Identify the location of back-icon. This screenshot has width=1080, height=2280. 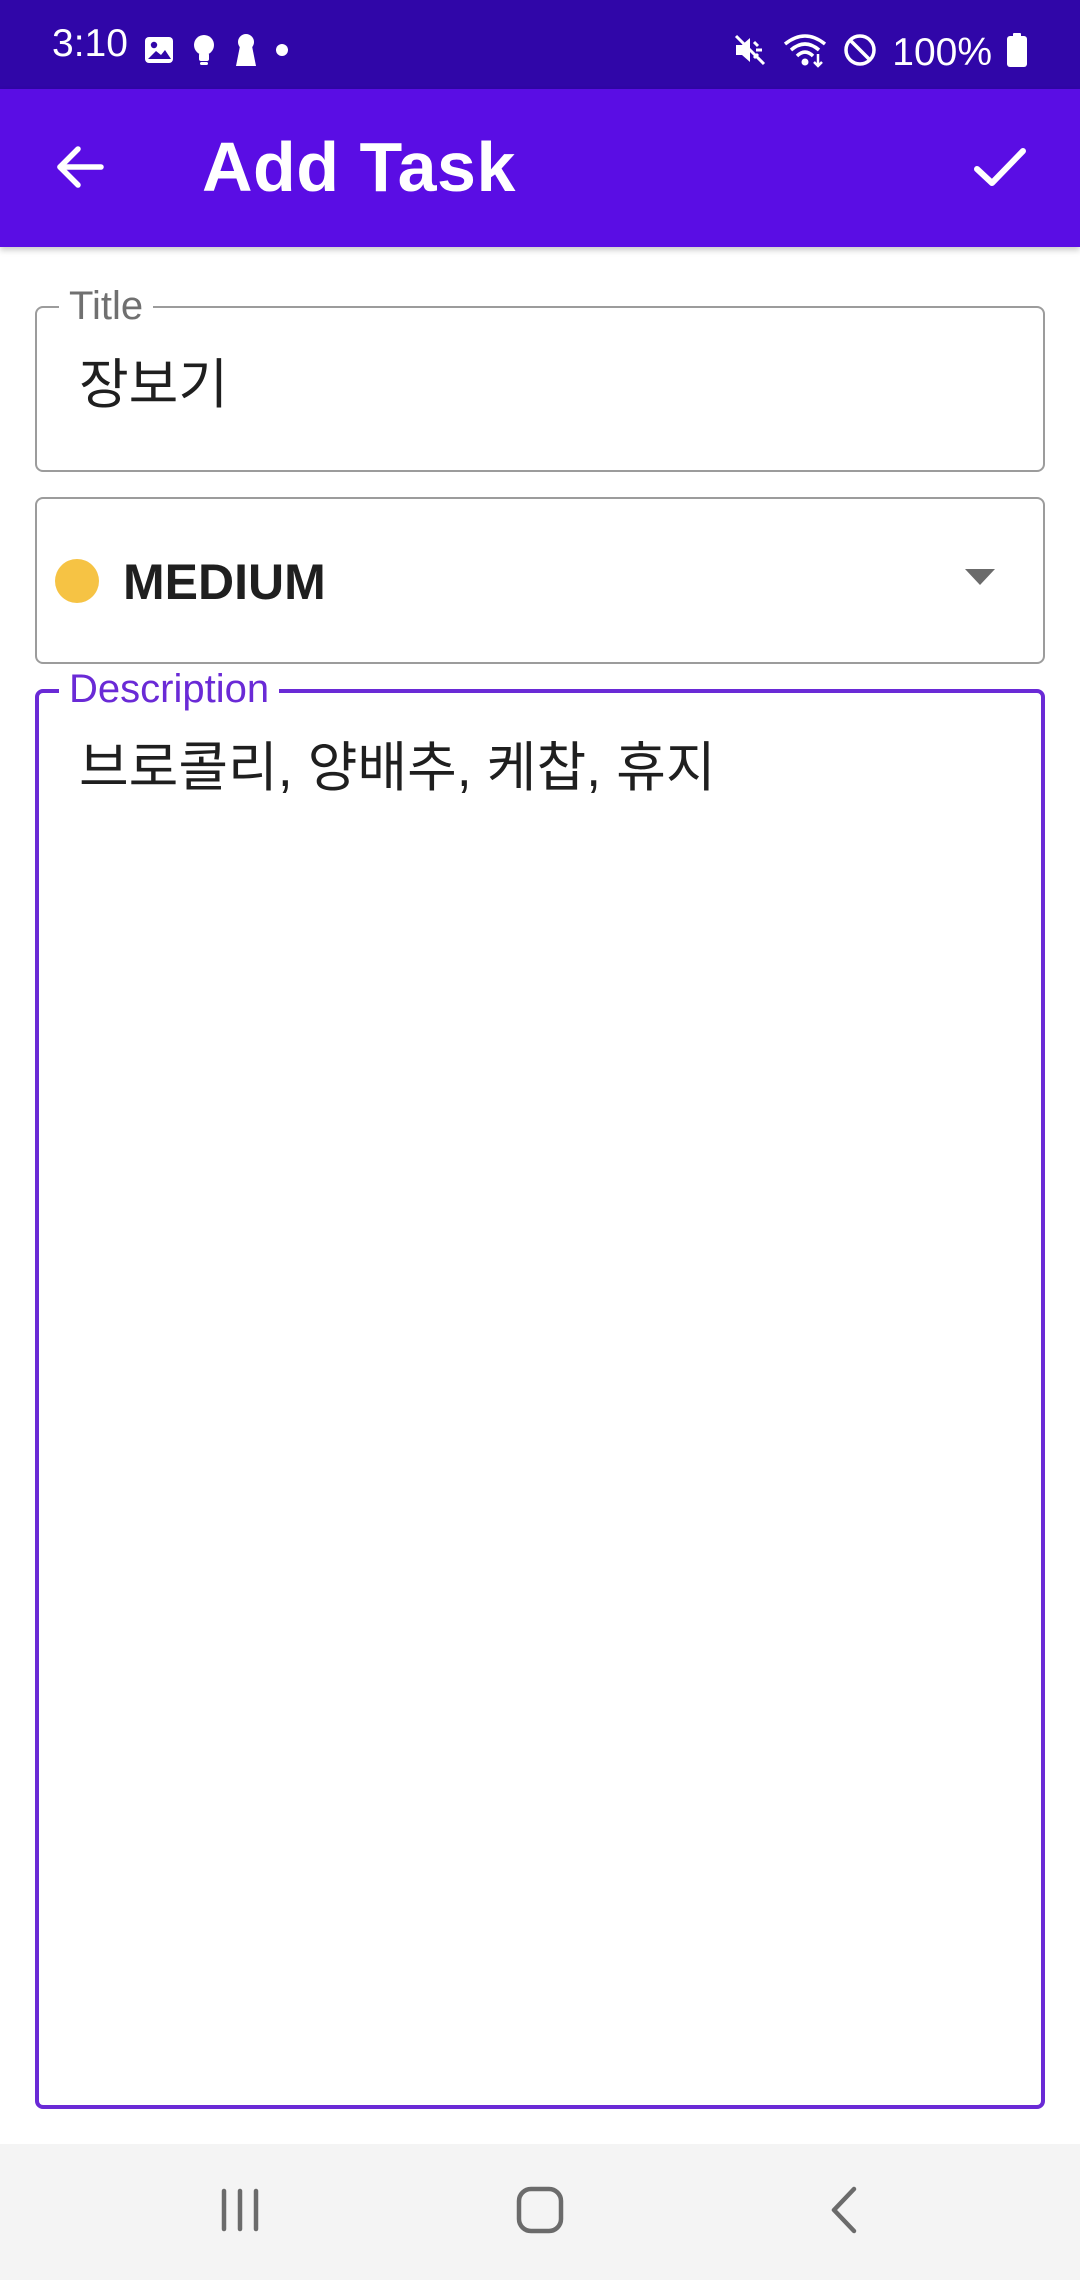
(845, 2212).